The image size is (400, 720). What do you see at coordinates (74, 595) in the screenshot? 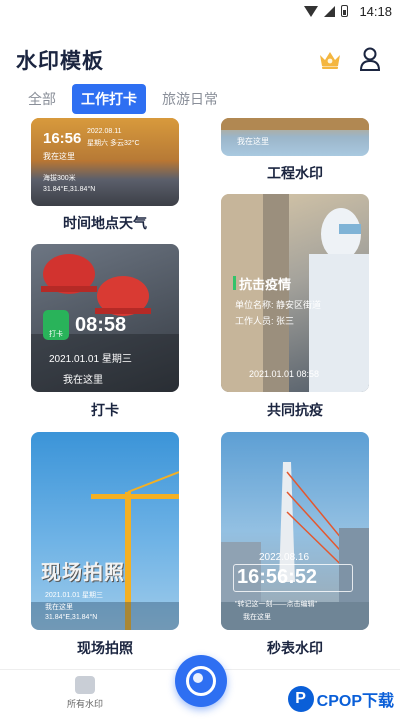
I see `card5-line1: 2021.01.01 星期三` at bounding box center [74, 595].